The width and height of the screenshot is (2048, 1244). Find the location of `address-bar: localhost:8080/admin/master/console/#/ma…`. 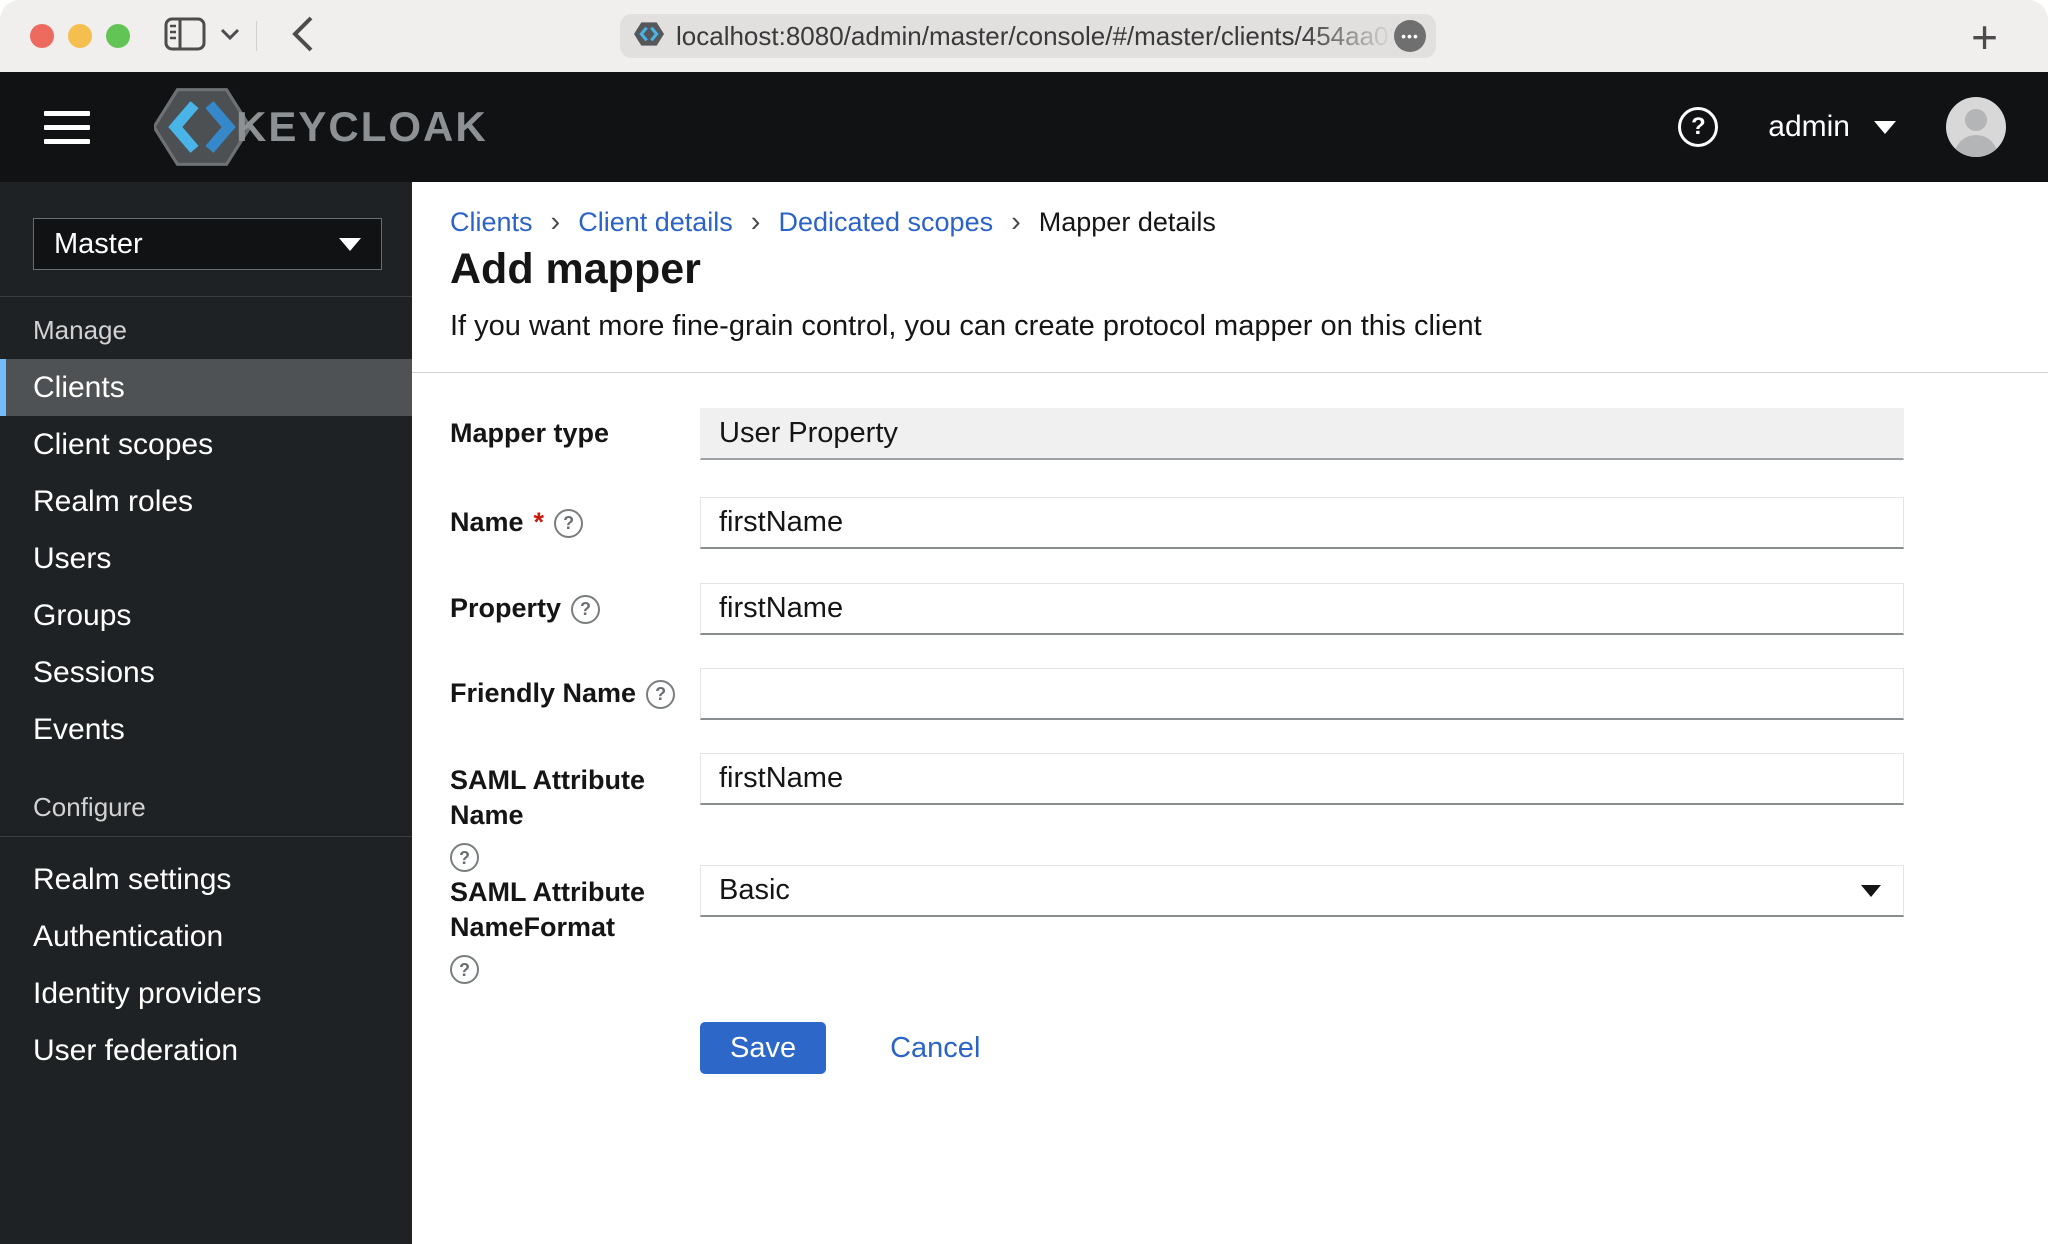

address-bar: localhost:8080/admin/master/console/#/ma… is located at coordinates (1028, 36).